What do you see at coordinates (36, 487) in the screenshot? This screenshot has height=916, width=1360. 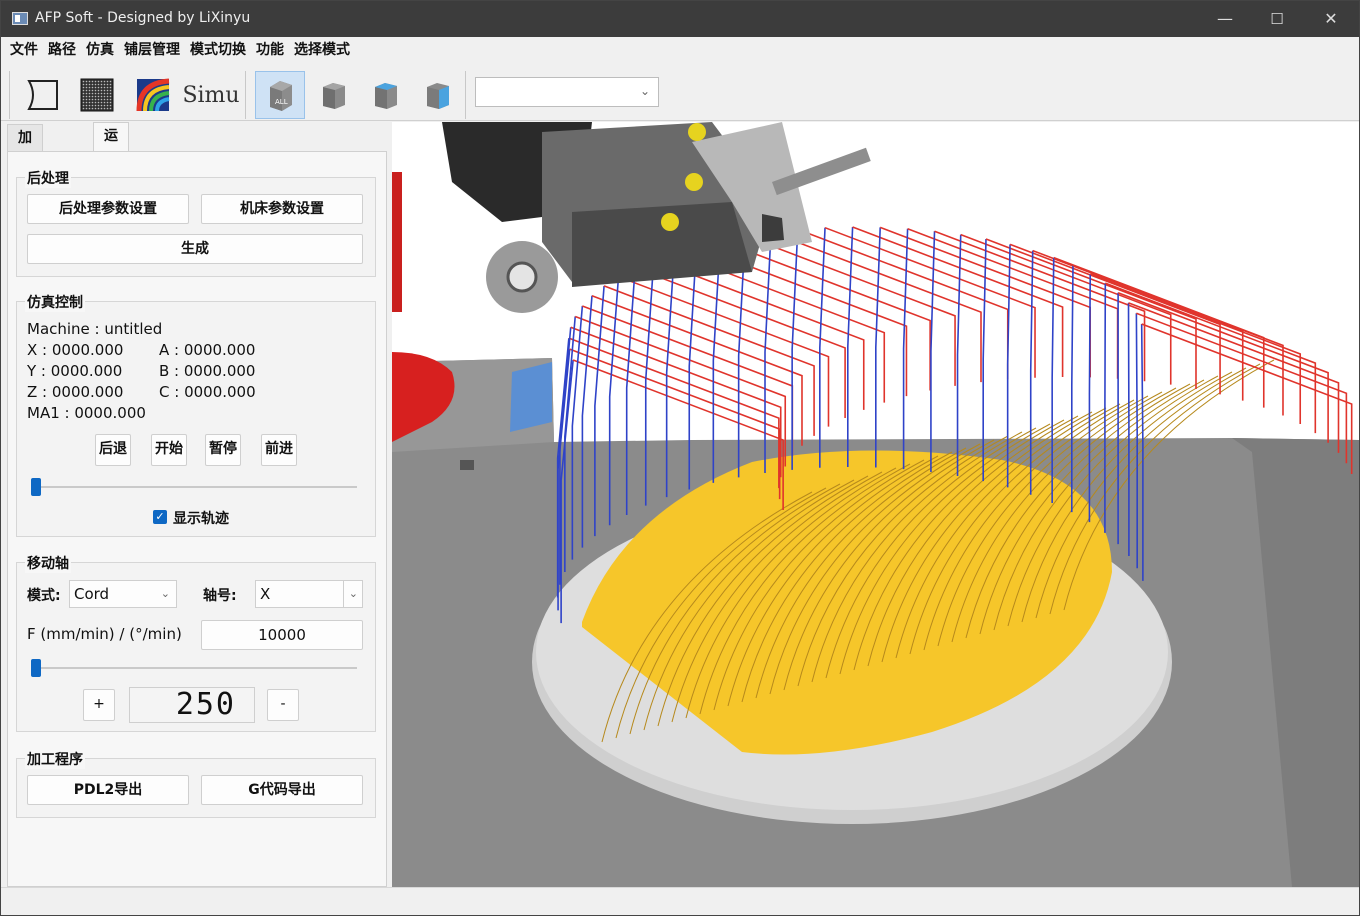 I see `simulation-progress-handle` at bounding box center [36, 487].